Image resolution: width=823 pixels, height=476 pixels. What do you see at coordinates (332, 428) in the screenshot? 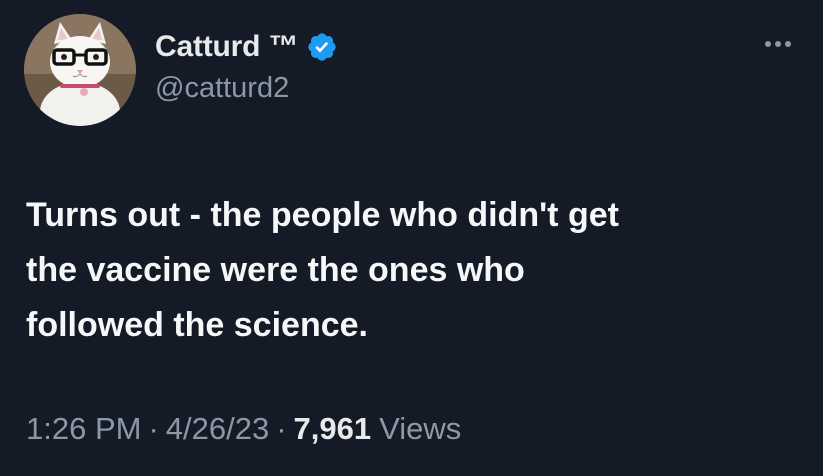
I see `views-count: 7,961` at bounding box center [332, 428].